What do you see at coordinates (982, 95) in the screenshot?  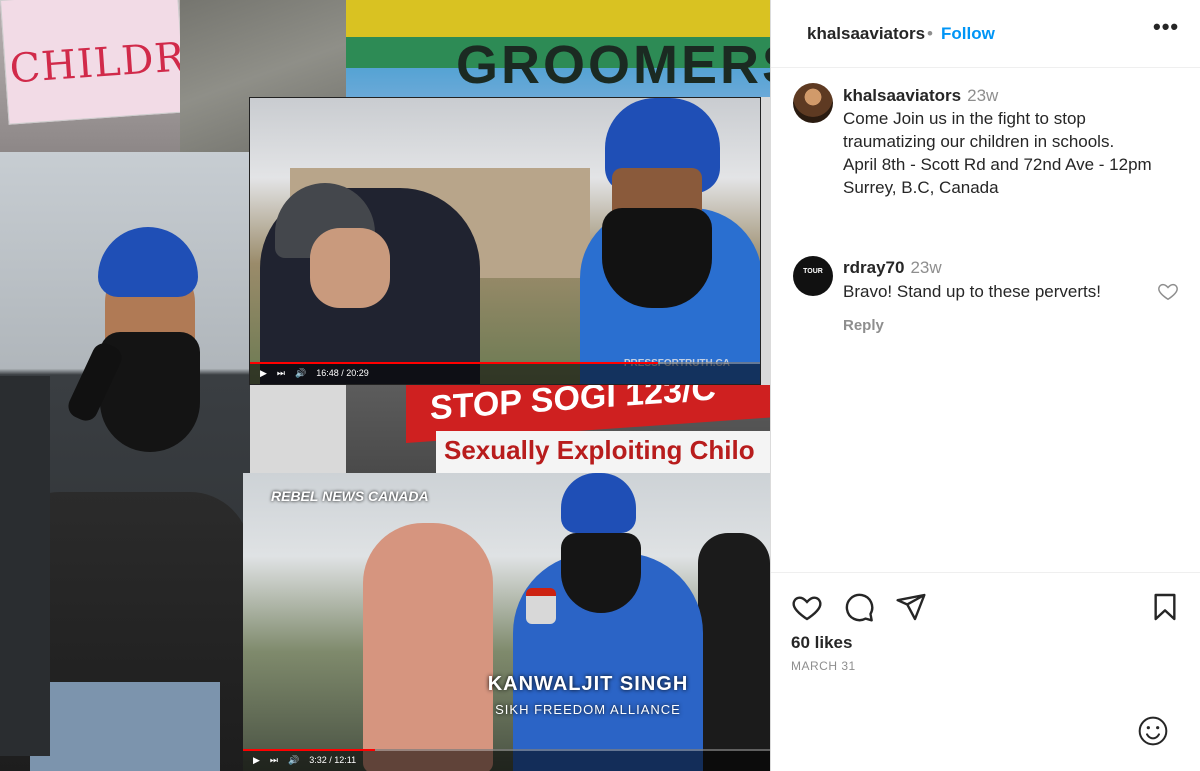 I see `caption-timestamp: 23w` at bounding box center [982, 95].